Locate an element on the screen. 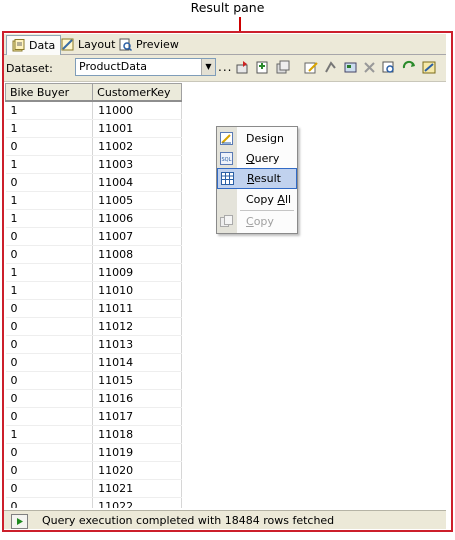 This screenshot has width=455, height=540. cell-customer-key: 11008 is located at coordinates (137, 254).